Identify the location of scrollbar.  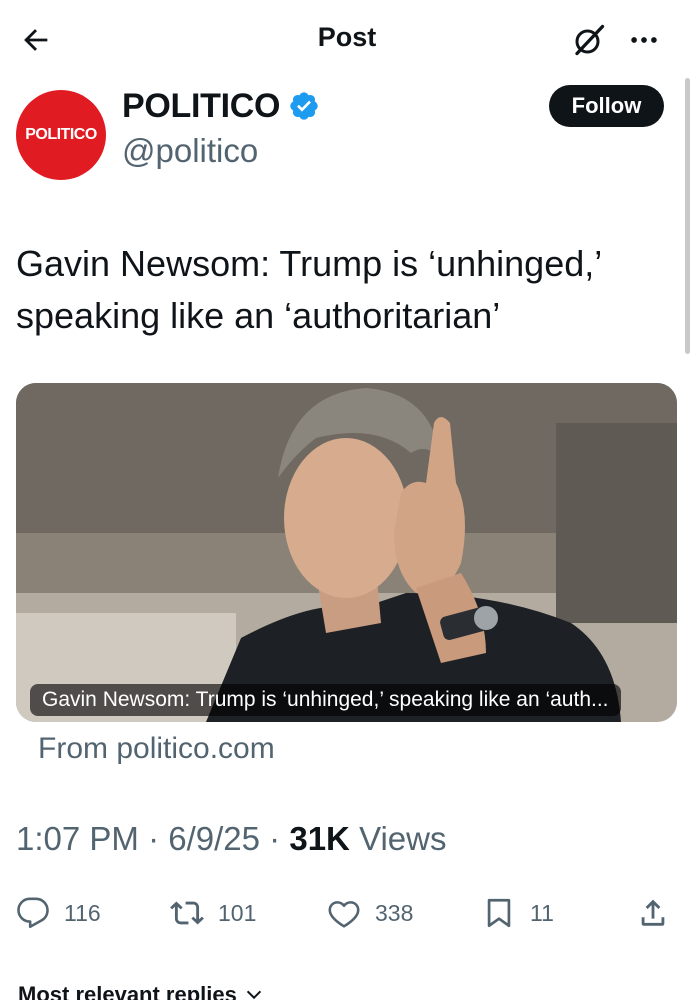
(687, 216).